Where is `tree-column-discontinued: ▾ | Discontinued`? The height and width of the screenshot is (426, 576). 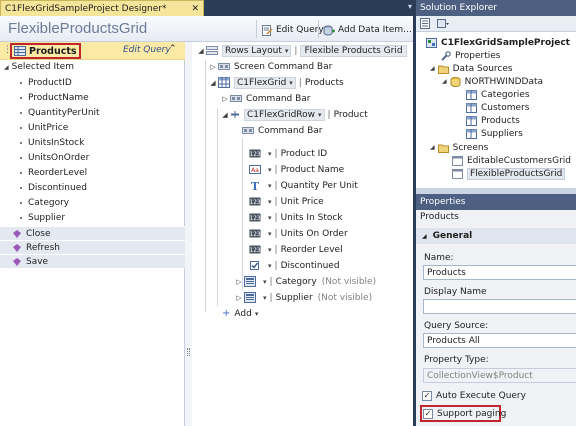
tree-column-discontinued: ▾ | Discontinued is located at coordinates (294, 265).